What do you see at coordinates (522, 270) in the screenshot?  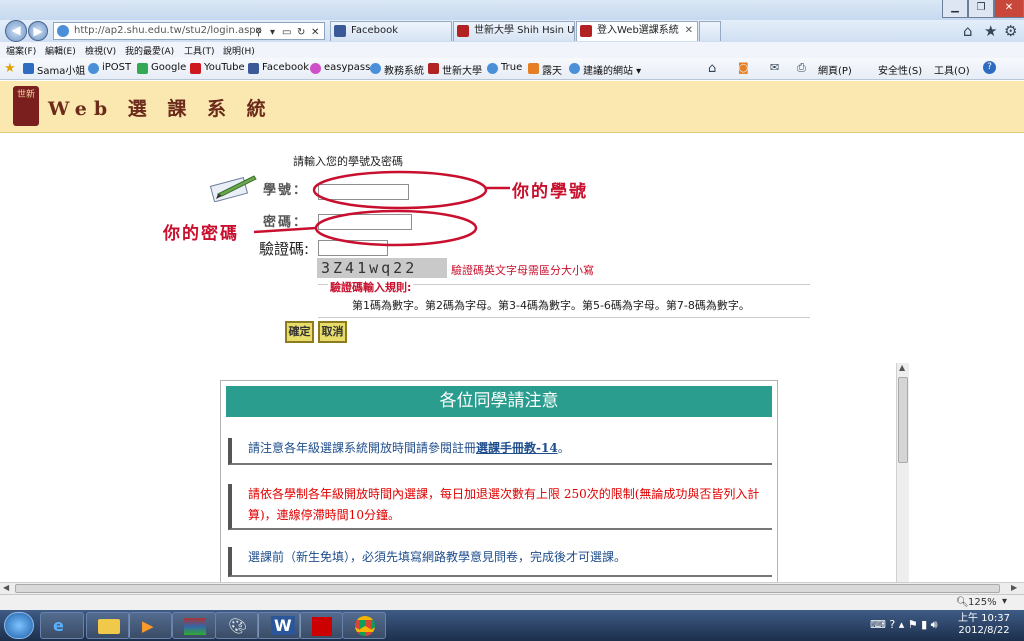 I see `captcha-case-note: 驗證碼英文字母需區分大小寫` at bounding box center [522, 270].